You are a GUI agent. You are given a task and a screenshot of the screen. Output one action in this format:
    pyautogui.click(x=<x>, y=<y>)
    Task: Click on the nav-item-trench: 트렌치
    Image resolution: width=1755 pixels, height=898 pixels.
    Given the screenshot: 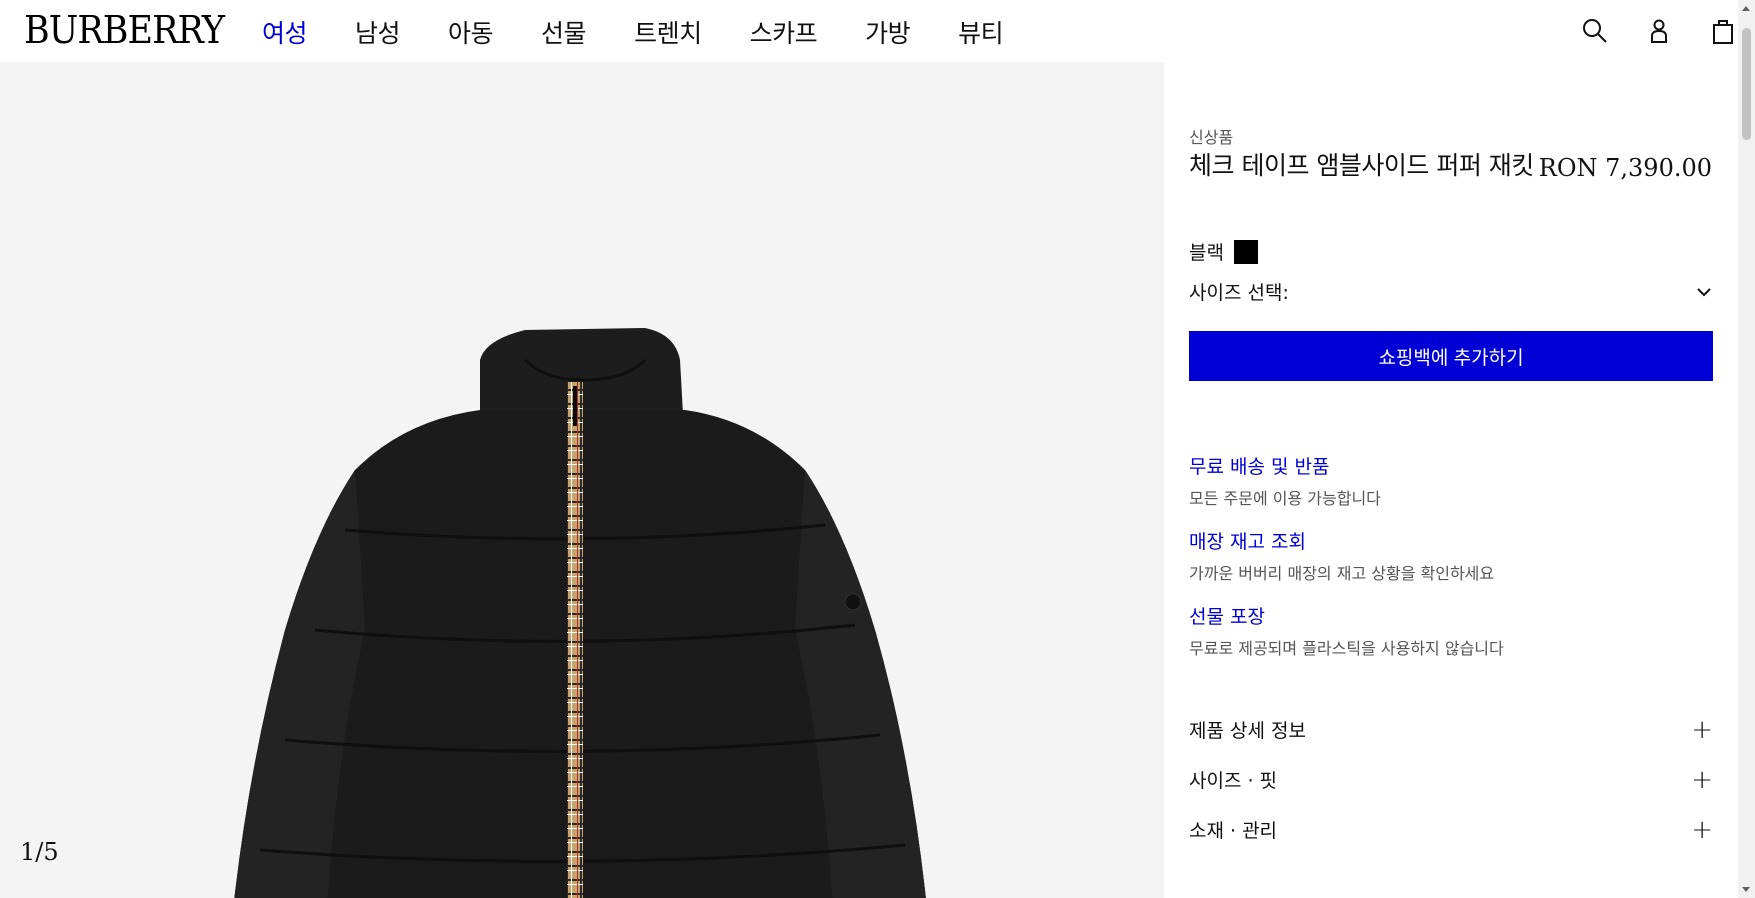 What is the action you would take?
    pyautogui.click(x=668, y=32)
    